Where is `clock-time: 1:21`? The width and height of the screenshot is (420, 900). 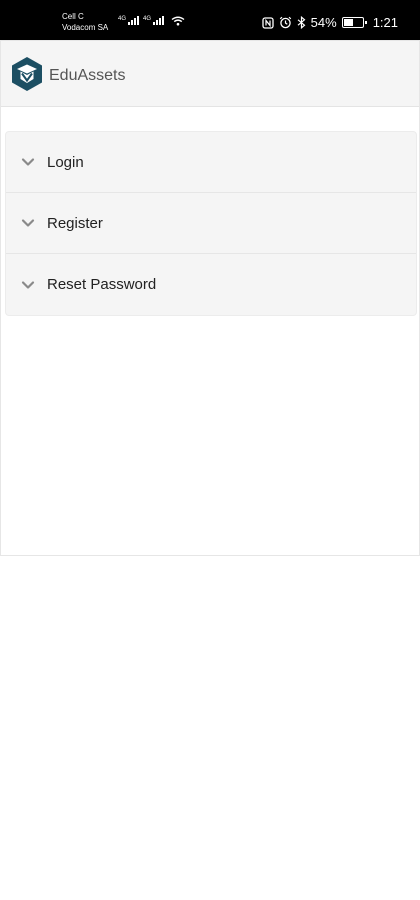
clock-time: 1:21 is located at coordinates (385, 22).